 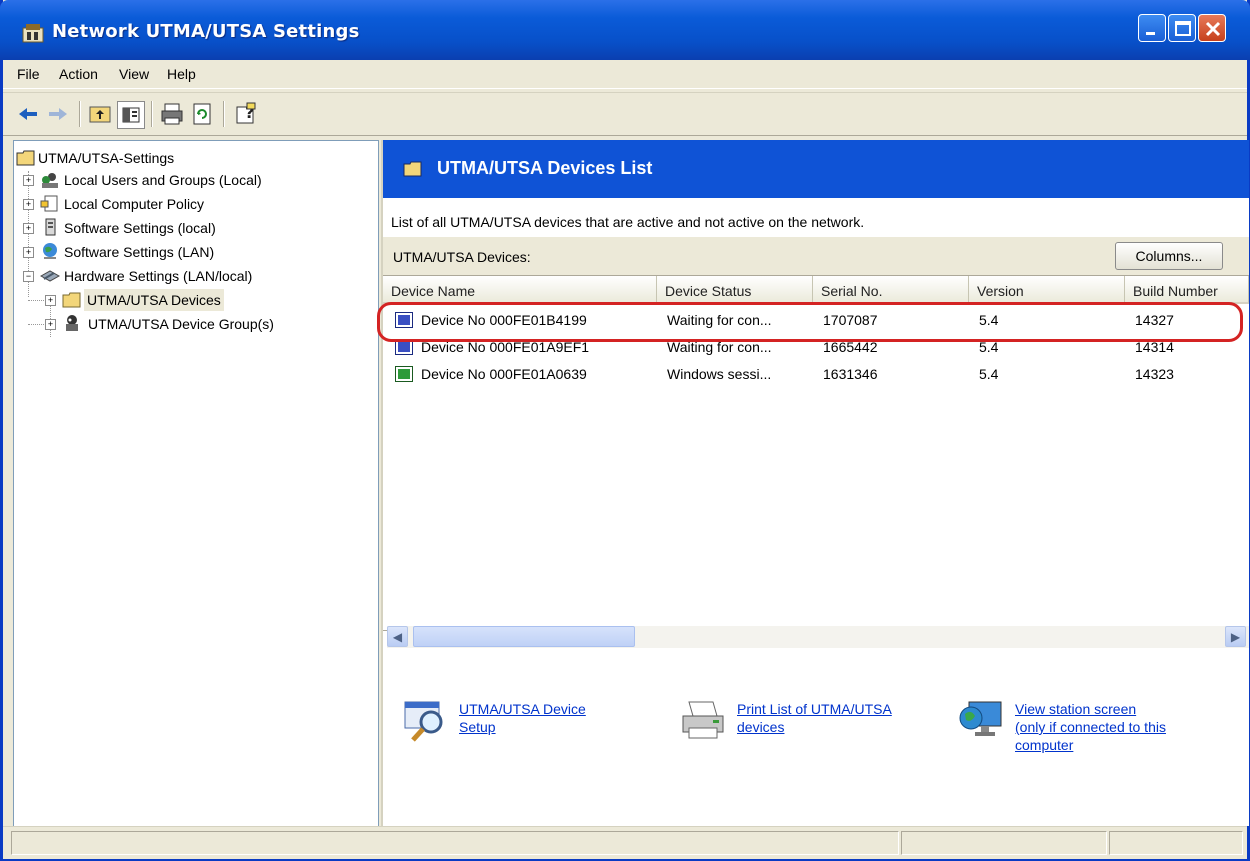 I want to click on show-hide-tree-icon, so click(x=131, y=115).